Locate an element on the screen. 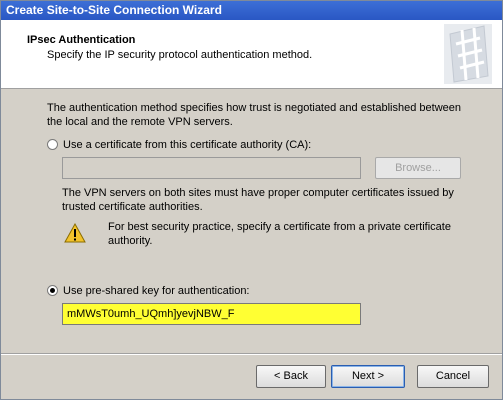  radio-psk-dot is located at coordinates (52, 290).